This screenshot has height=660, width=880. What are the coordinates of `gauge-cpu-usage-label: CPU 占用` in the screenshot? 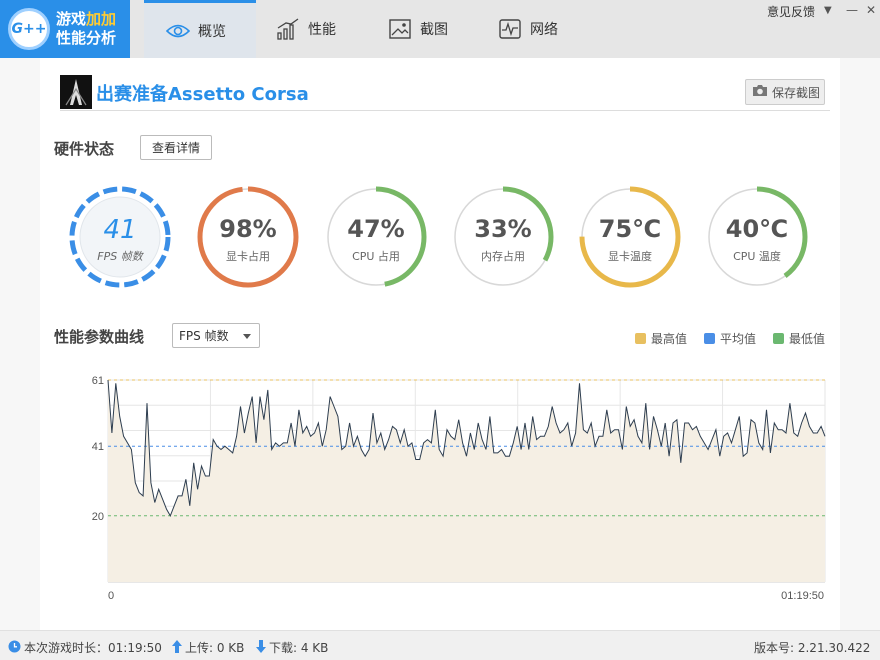 It's located at (376, 256).